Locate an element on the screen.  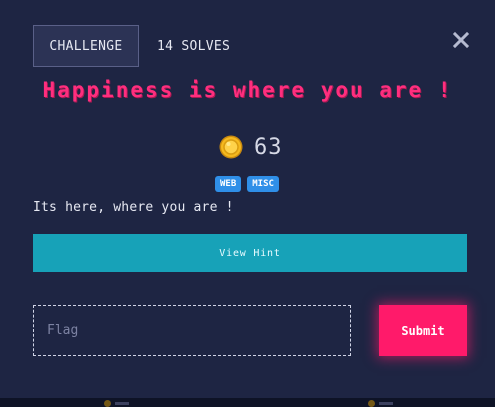
challenge-points: 63 is located at coordinates (251, 147).